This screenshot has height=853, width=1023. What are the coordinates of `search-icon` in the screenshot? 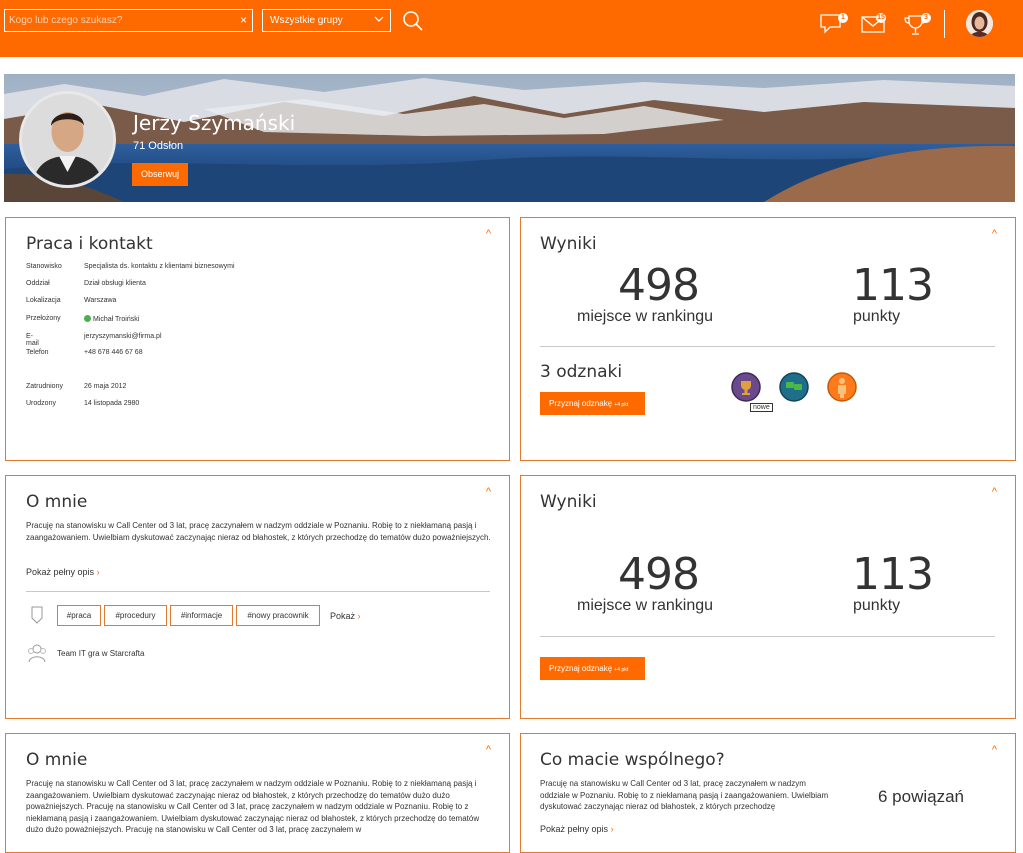 It's located at (413, 23).